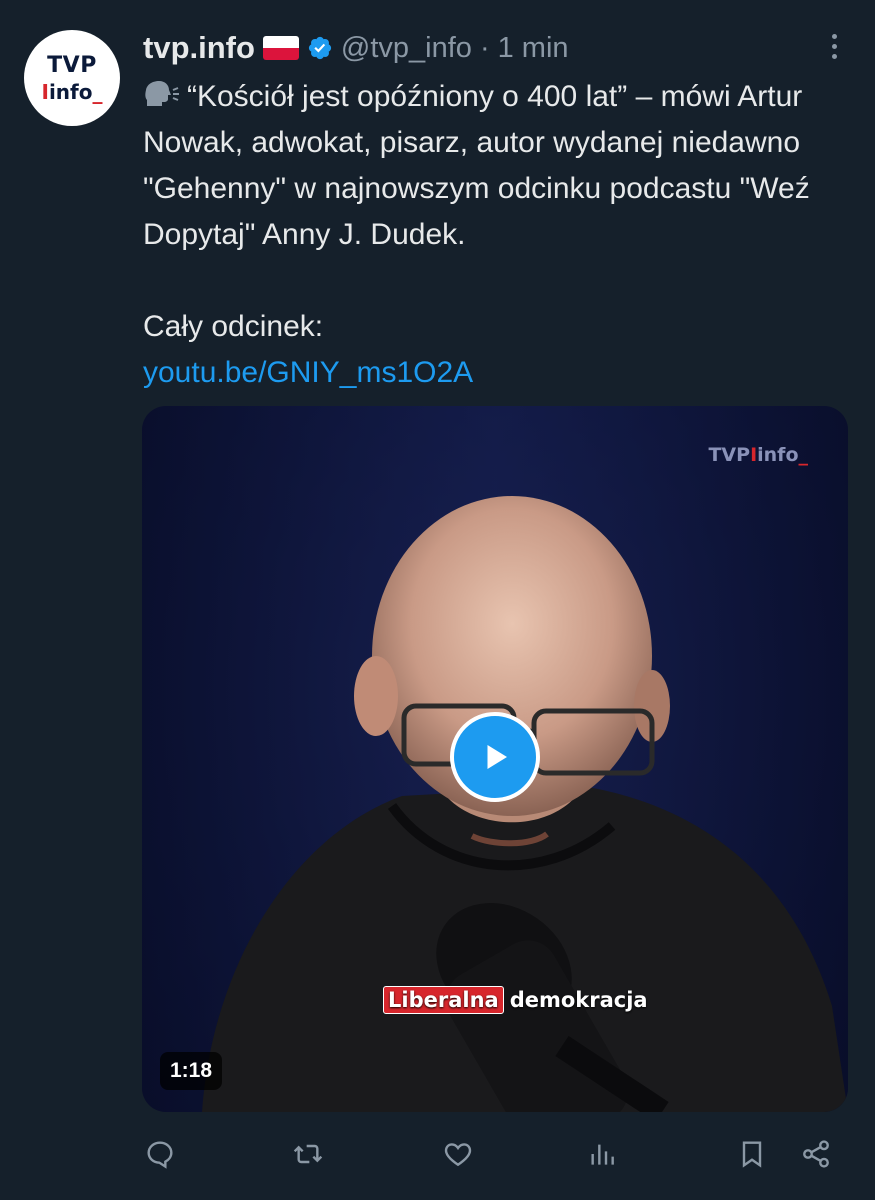 This screenshot has width=875, height=1200. Describe the element at coordinates (816, 1154) in the screenshot. I see `share-icon` at that location.